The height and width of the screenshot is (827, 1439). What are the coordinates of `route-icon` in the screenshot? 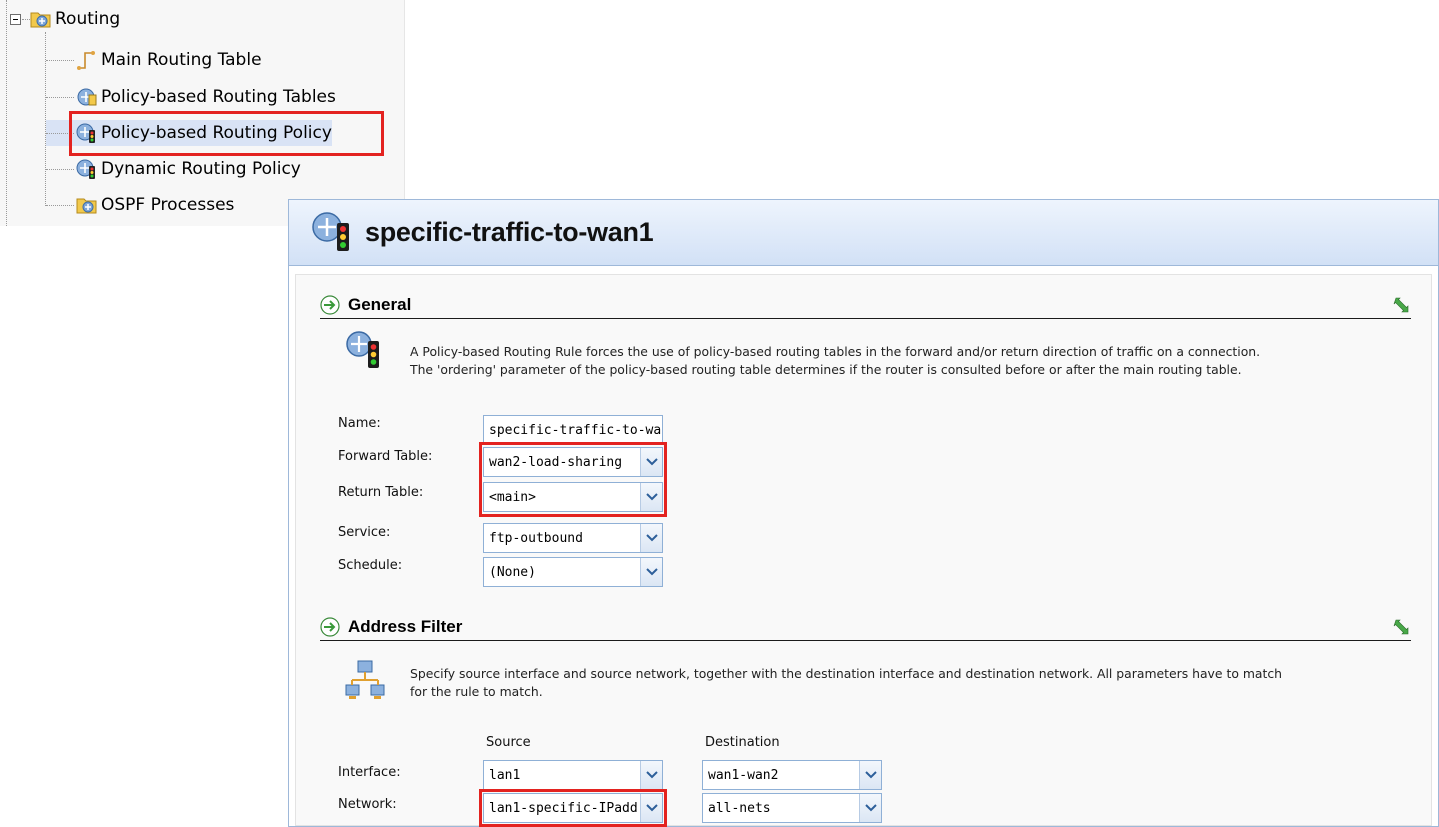 It's located at (87, 60).